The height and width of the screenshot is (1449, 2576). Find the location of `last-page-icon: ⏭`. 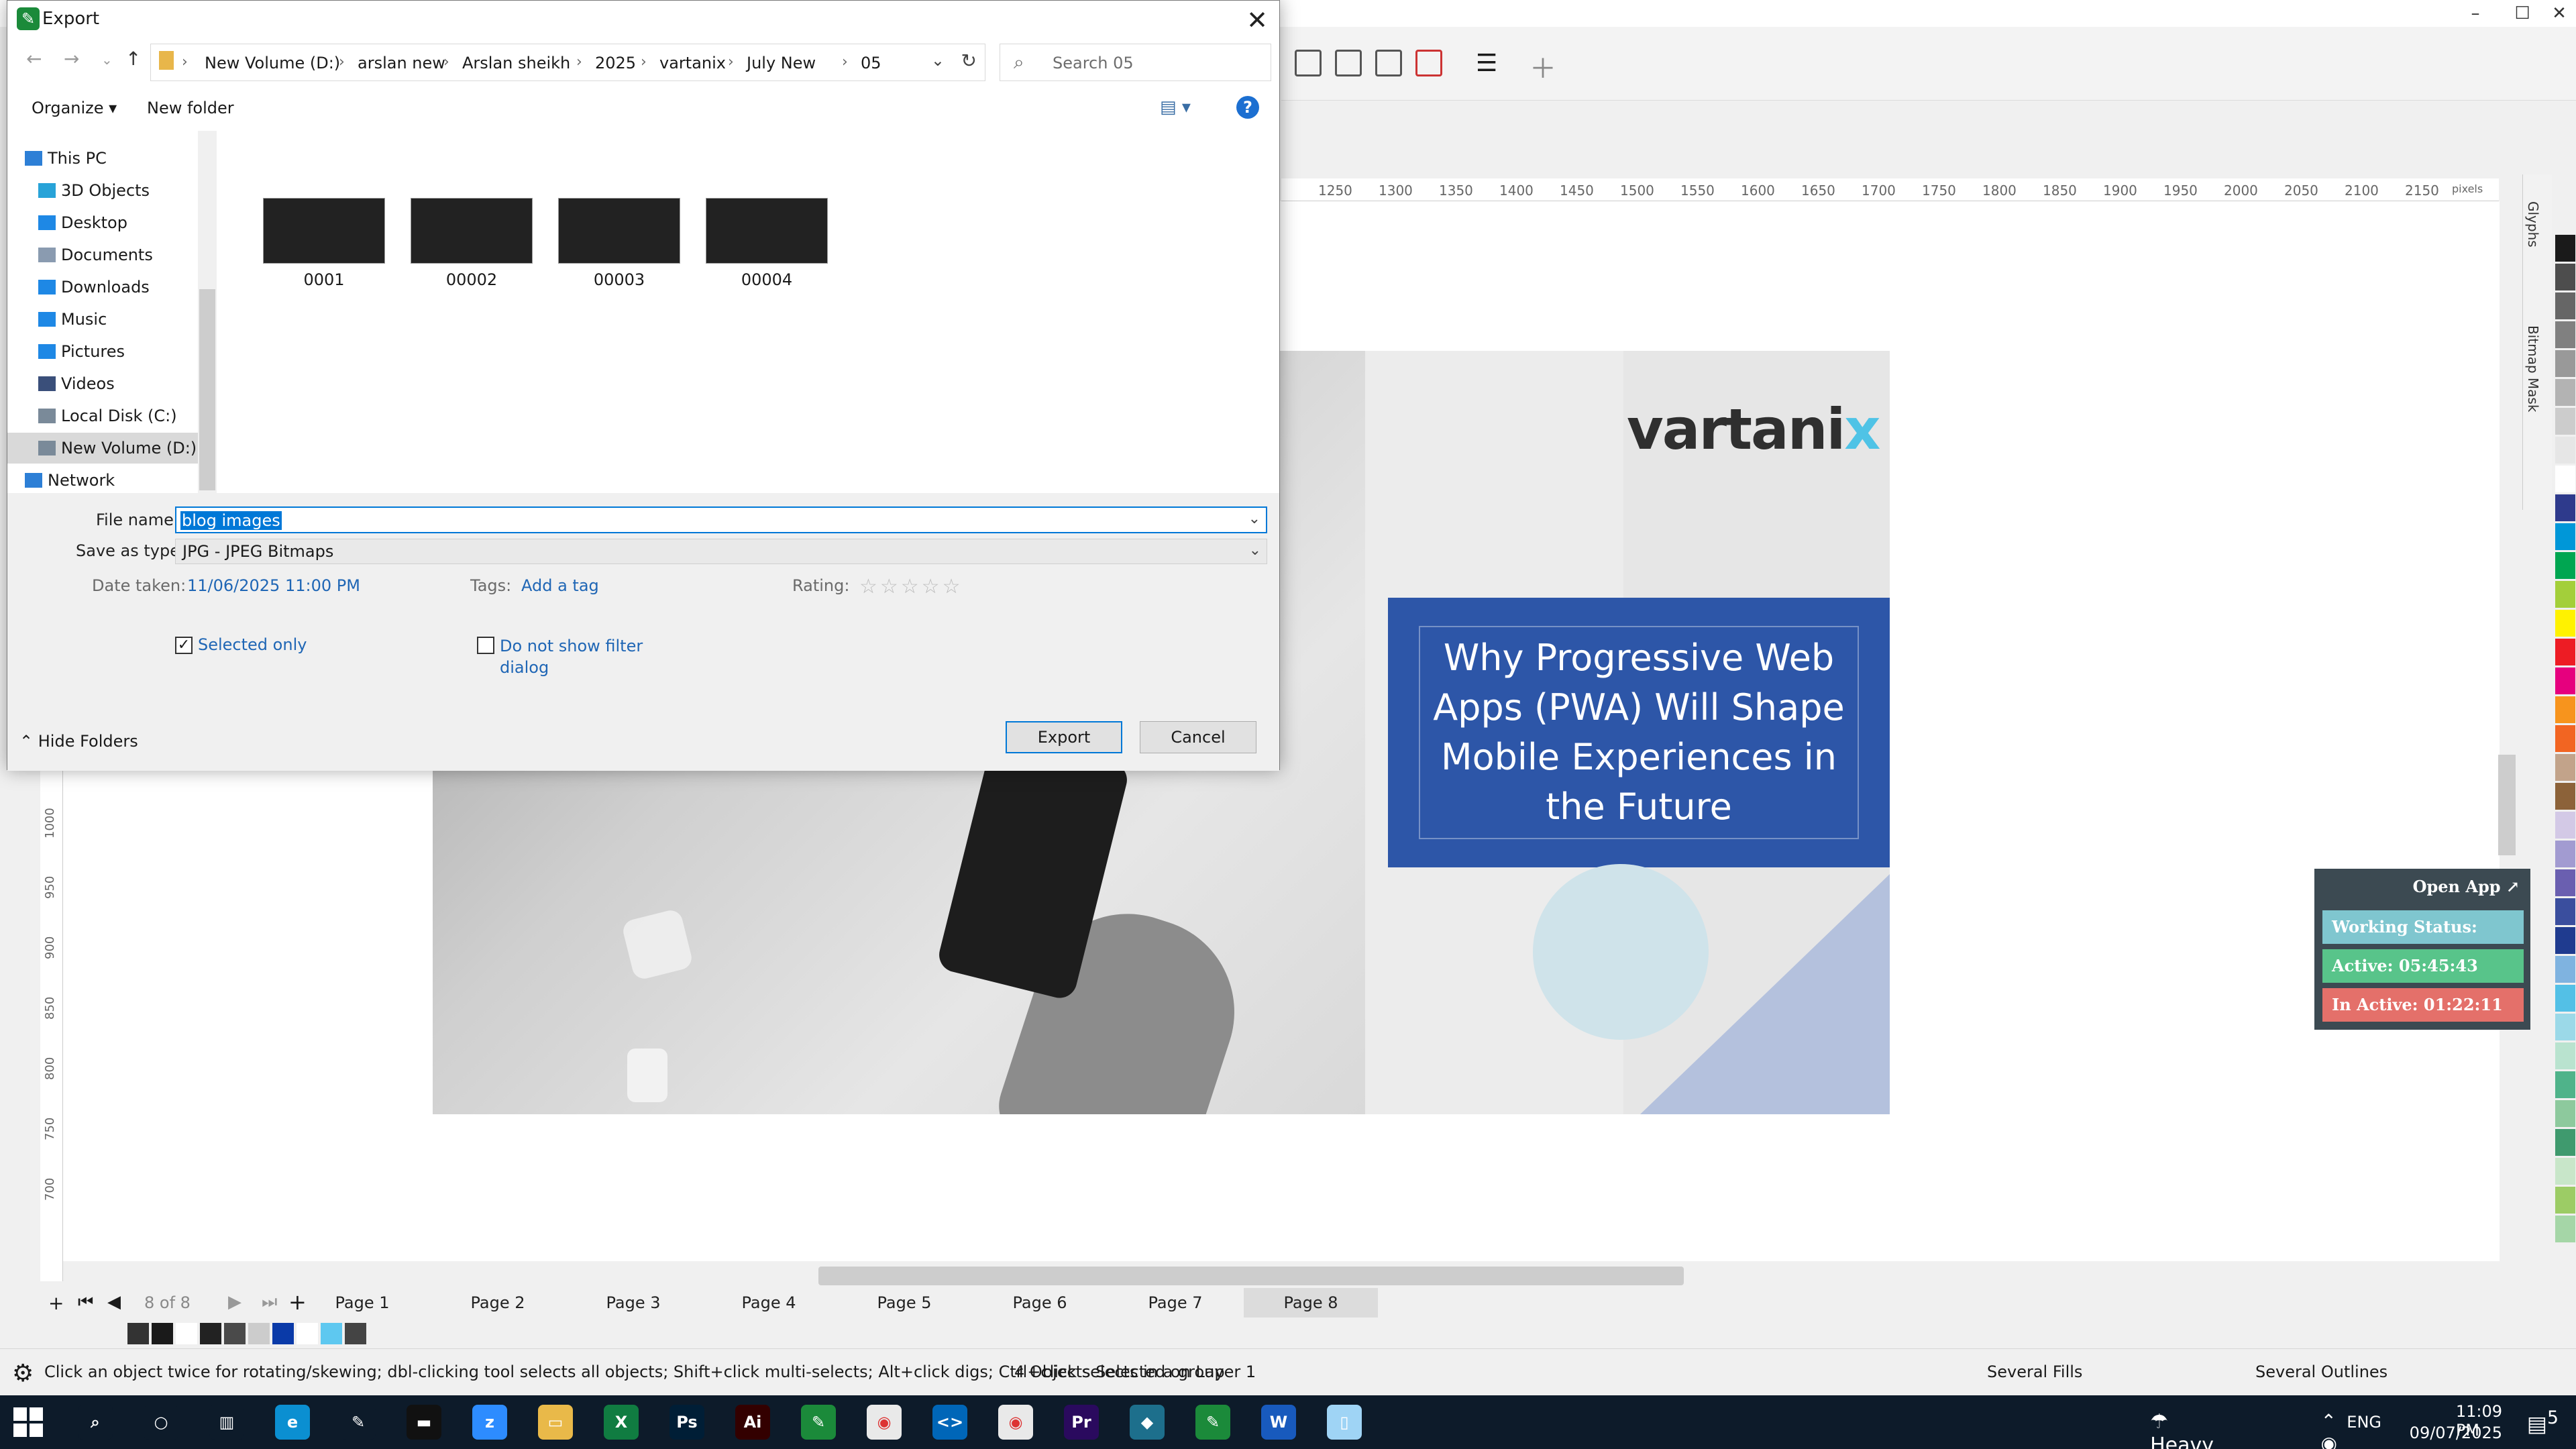

last-page-icon: ⏭ is located at coordinates (269, 1302).